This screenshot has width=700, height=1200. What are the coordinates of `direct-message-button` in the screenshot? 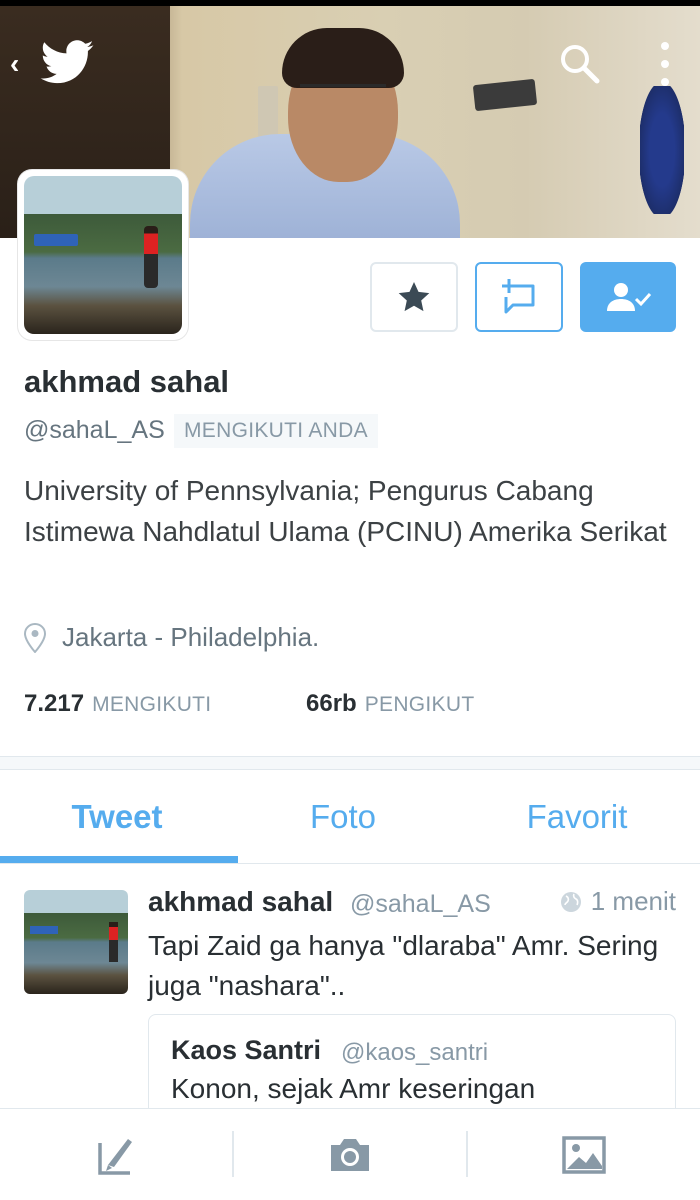 It's located at (519, 297).